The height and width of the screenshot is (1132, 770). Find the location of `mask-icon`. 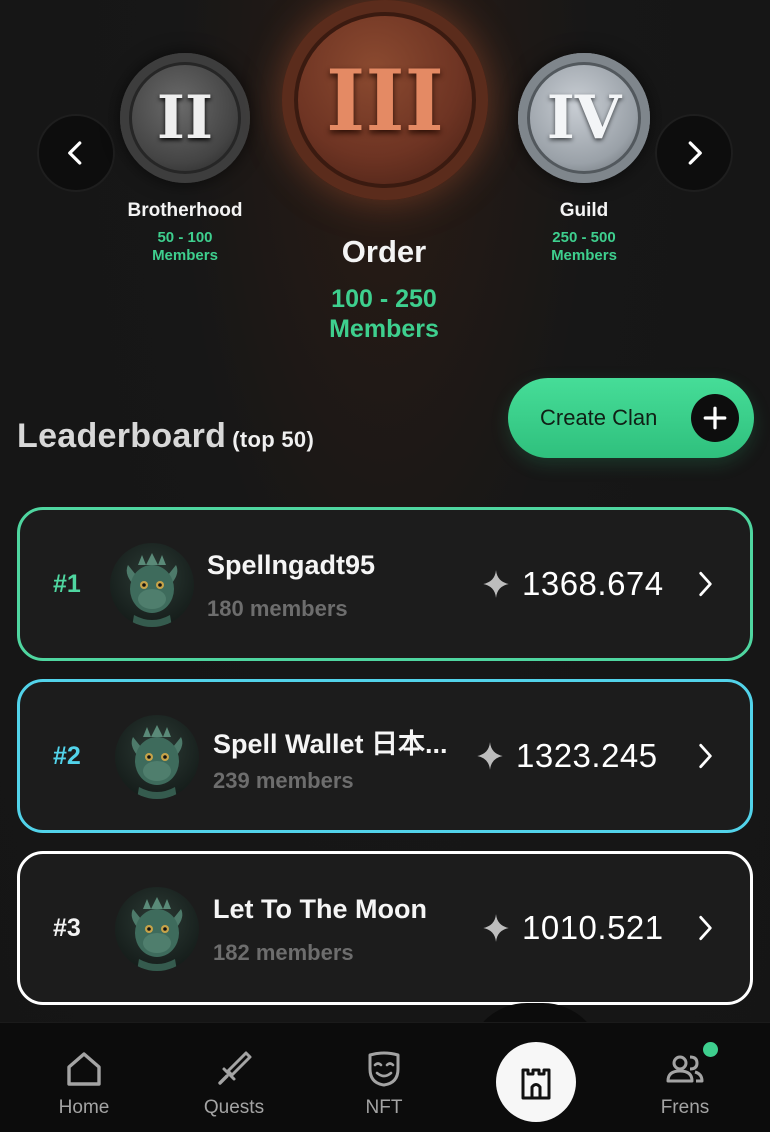

mask-icon is located at coordinates (384, 1069).